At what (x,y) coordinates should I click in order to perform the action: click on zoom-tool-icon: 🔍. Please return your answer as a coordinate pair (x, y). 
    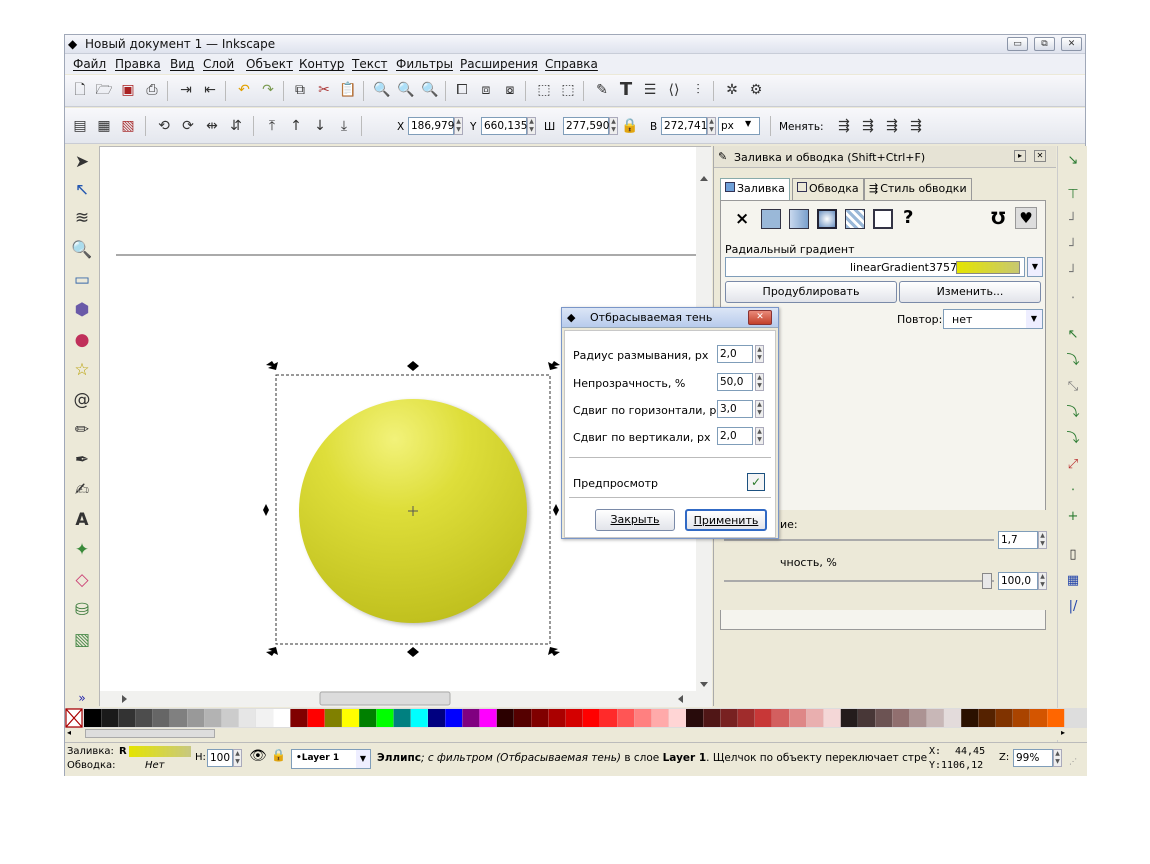
    Looking at the image, I should click on (82, 250).